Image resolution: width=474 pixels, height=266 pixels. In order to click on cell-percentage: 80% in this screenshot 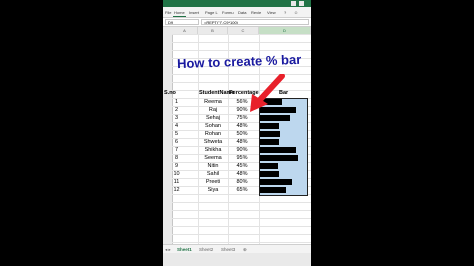, I will do `click(242, 182)`.